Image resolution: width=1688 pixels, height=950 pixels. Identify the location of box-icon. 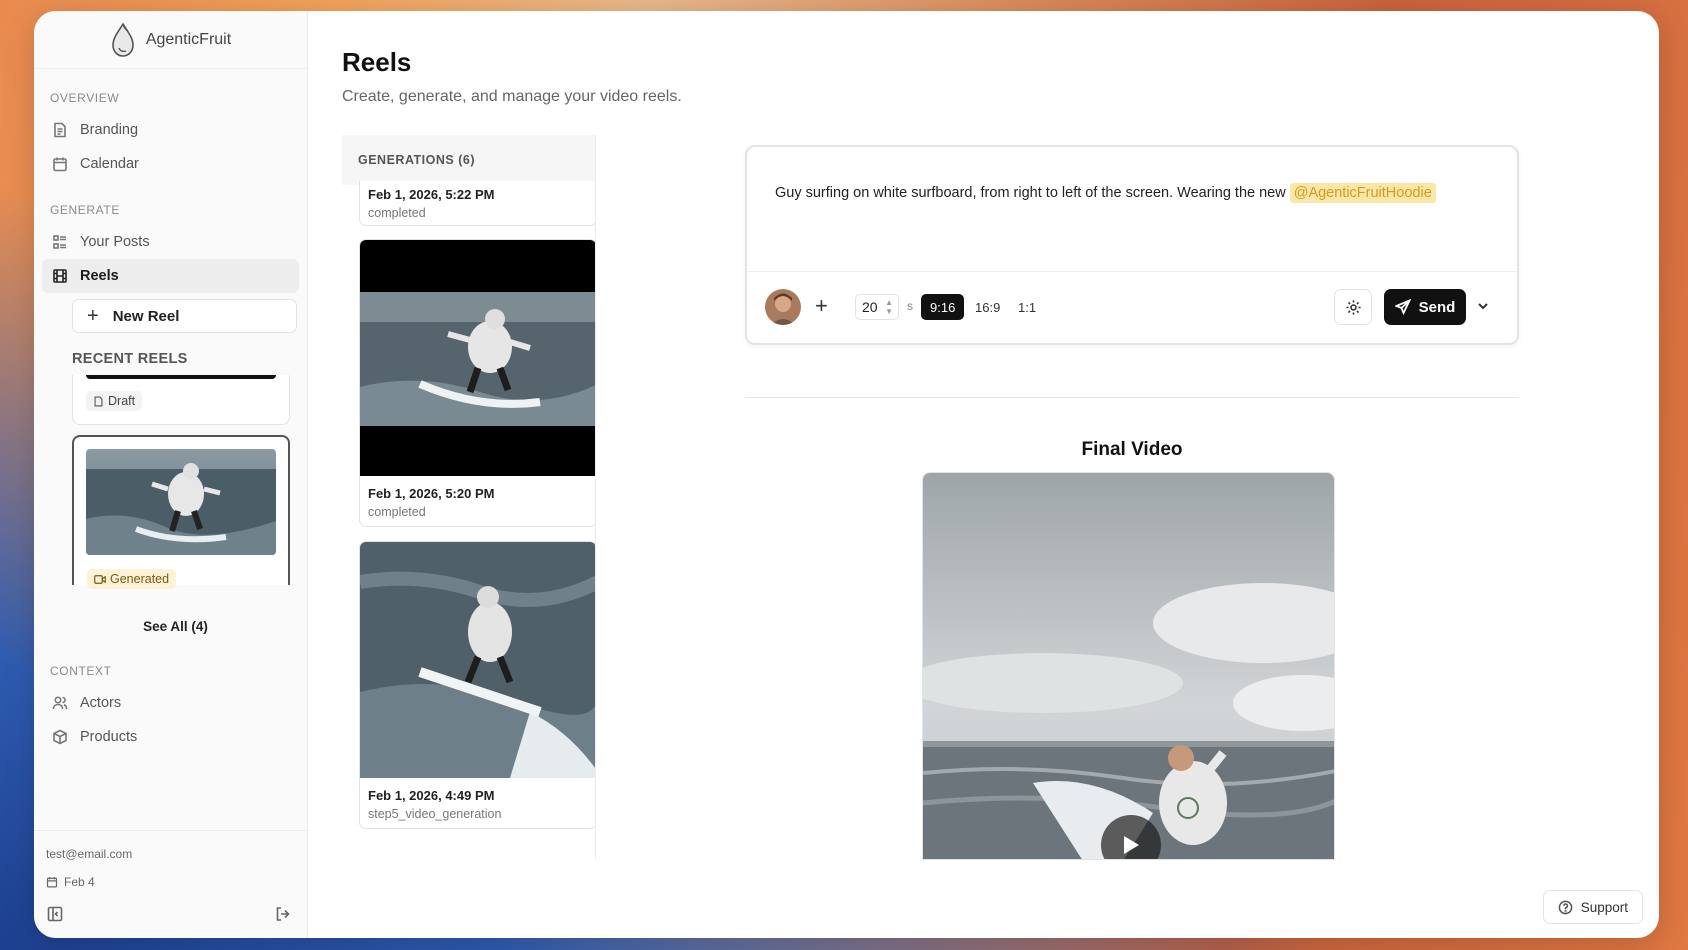
(60, 737).